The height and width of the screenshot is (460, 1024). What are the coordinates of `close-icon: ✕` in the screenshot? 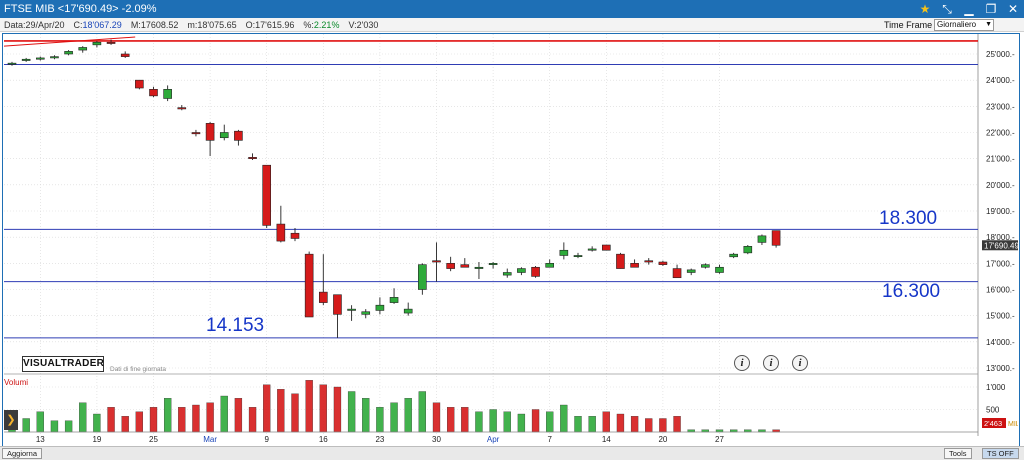 It's located at (1013, 9).